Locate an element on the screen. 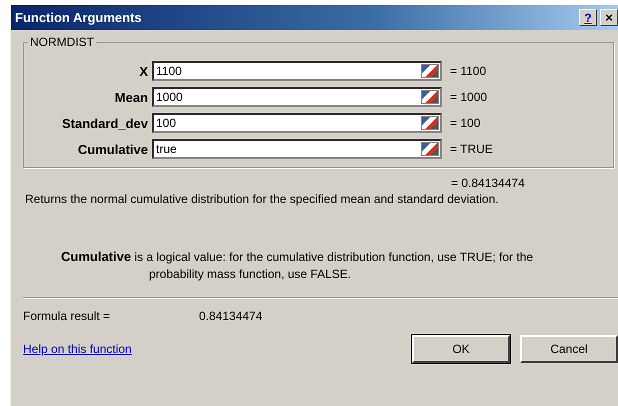 The height and width of the screenshot is (406, 618). close-button: × is located at coordinates (609, 17).